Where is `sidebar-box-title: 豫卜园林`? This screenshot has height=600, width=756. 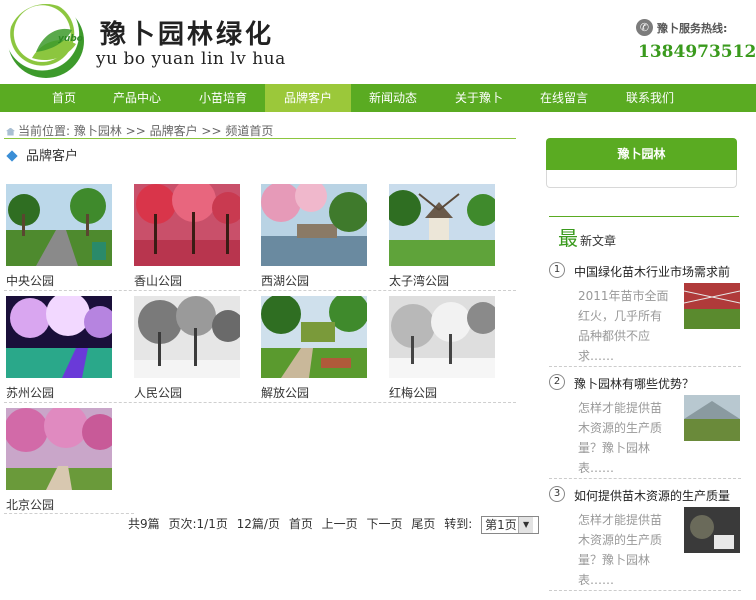 sidebar-box-title: 豫卜园林 is located at coordinates (641, 154).